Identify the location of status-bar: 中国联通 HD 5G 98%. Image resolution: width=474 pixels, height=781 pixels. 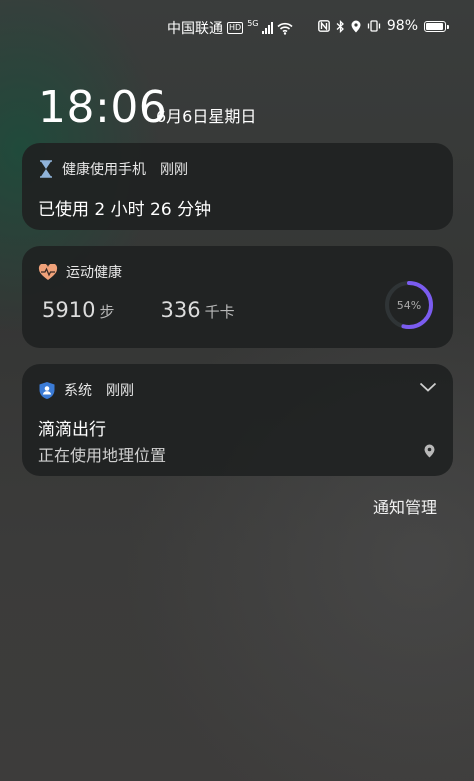
(237, 28).